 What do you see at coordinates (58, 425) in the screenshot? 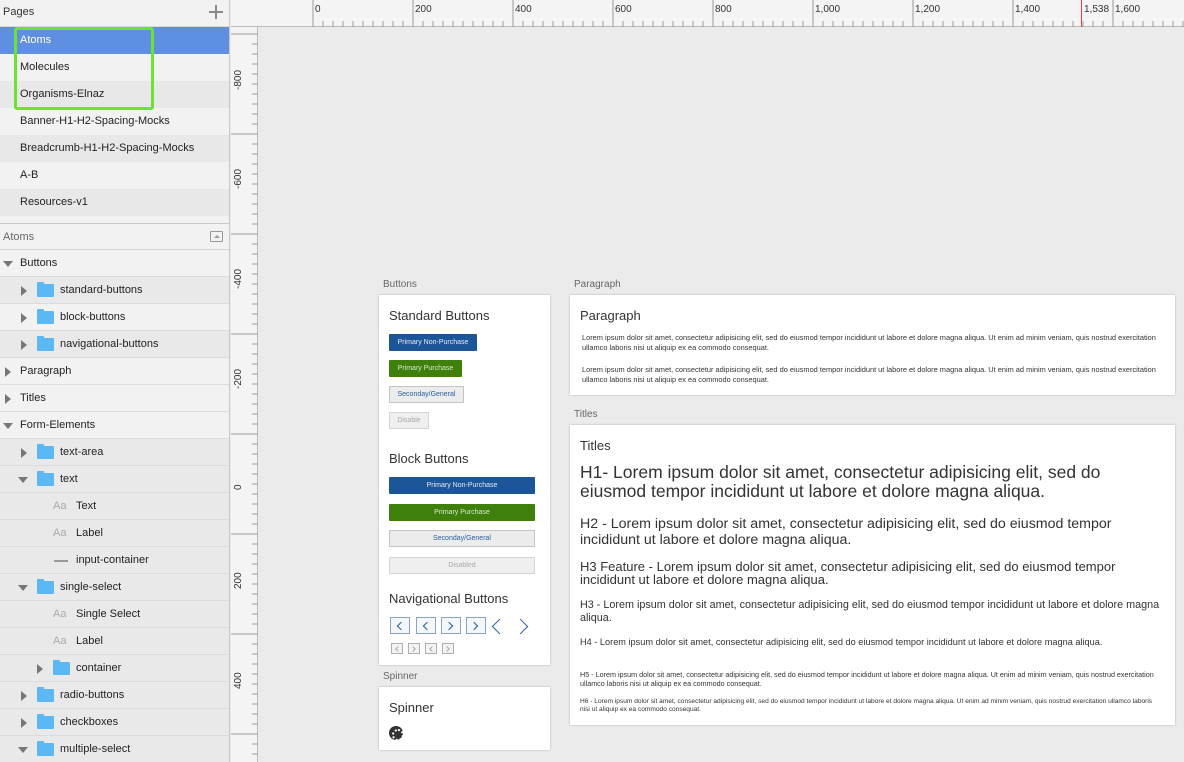
I see `layer-label: Form-Elements` at bounding box center [58, 425].